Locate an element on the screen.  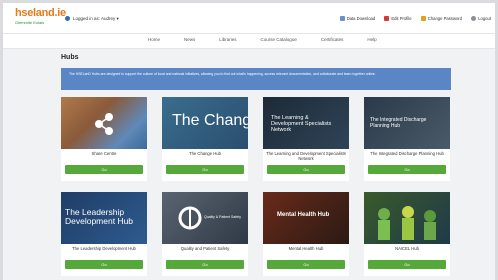
logout-link: Logout is located at coordinates (481, 18).